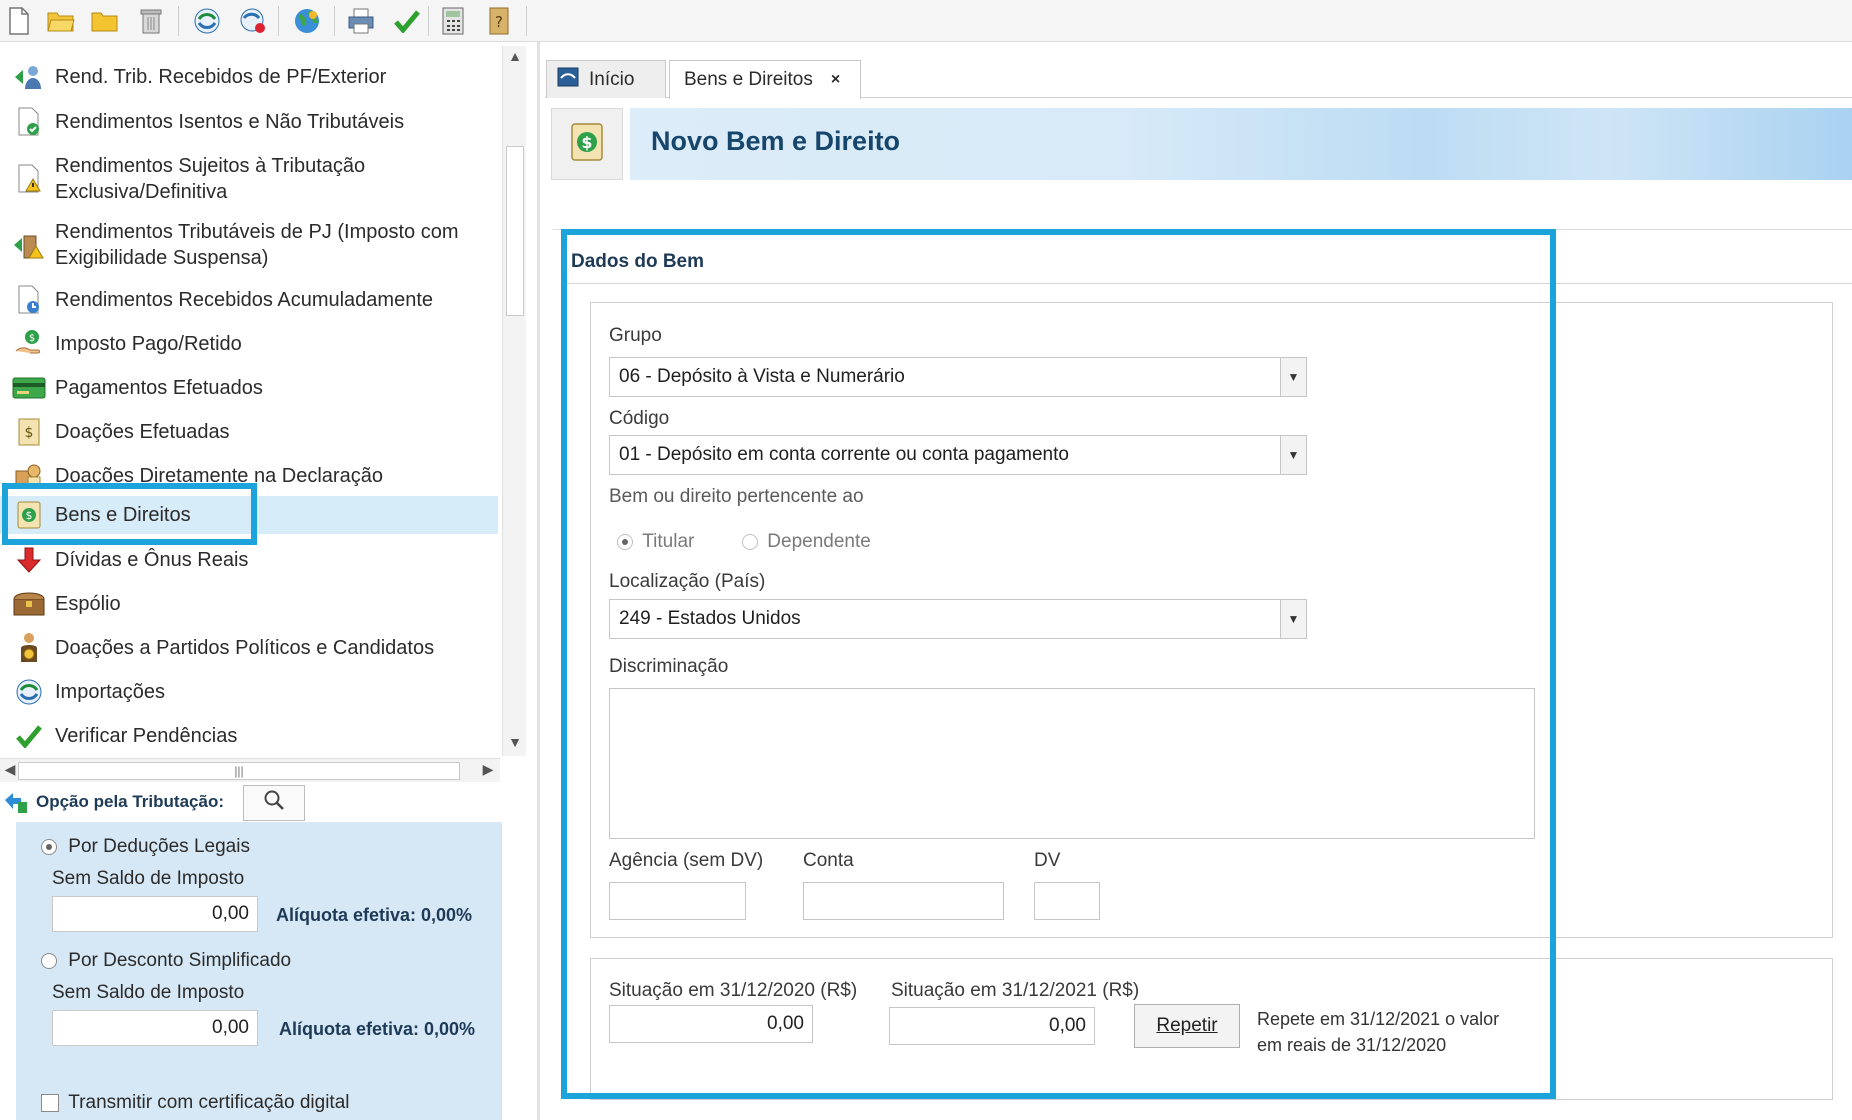  Describe the element at coordinates (29, 604) in the screenshot. I see `chest-icon` at that location.